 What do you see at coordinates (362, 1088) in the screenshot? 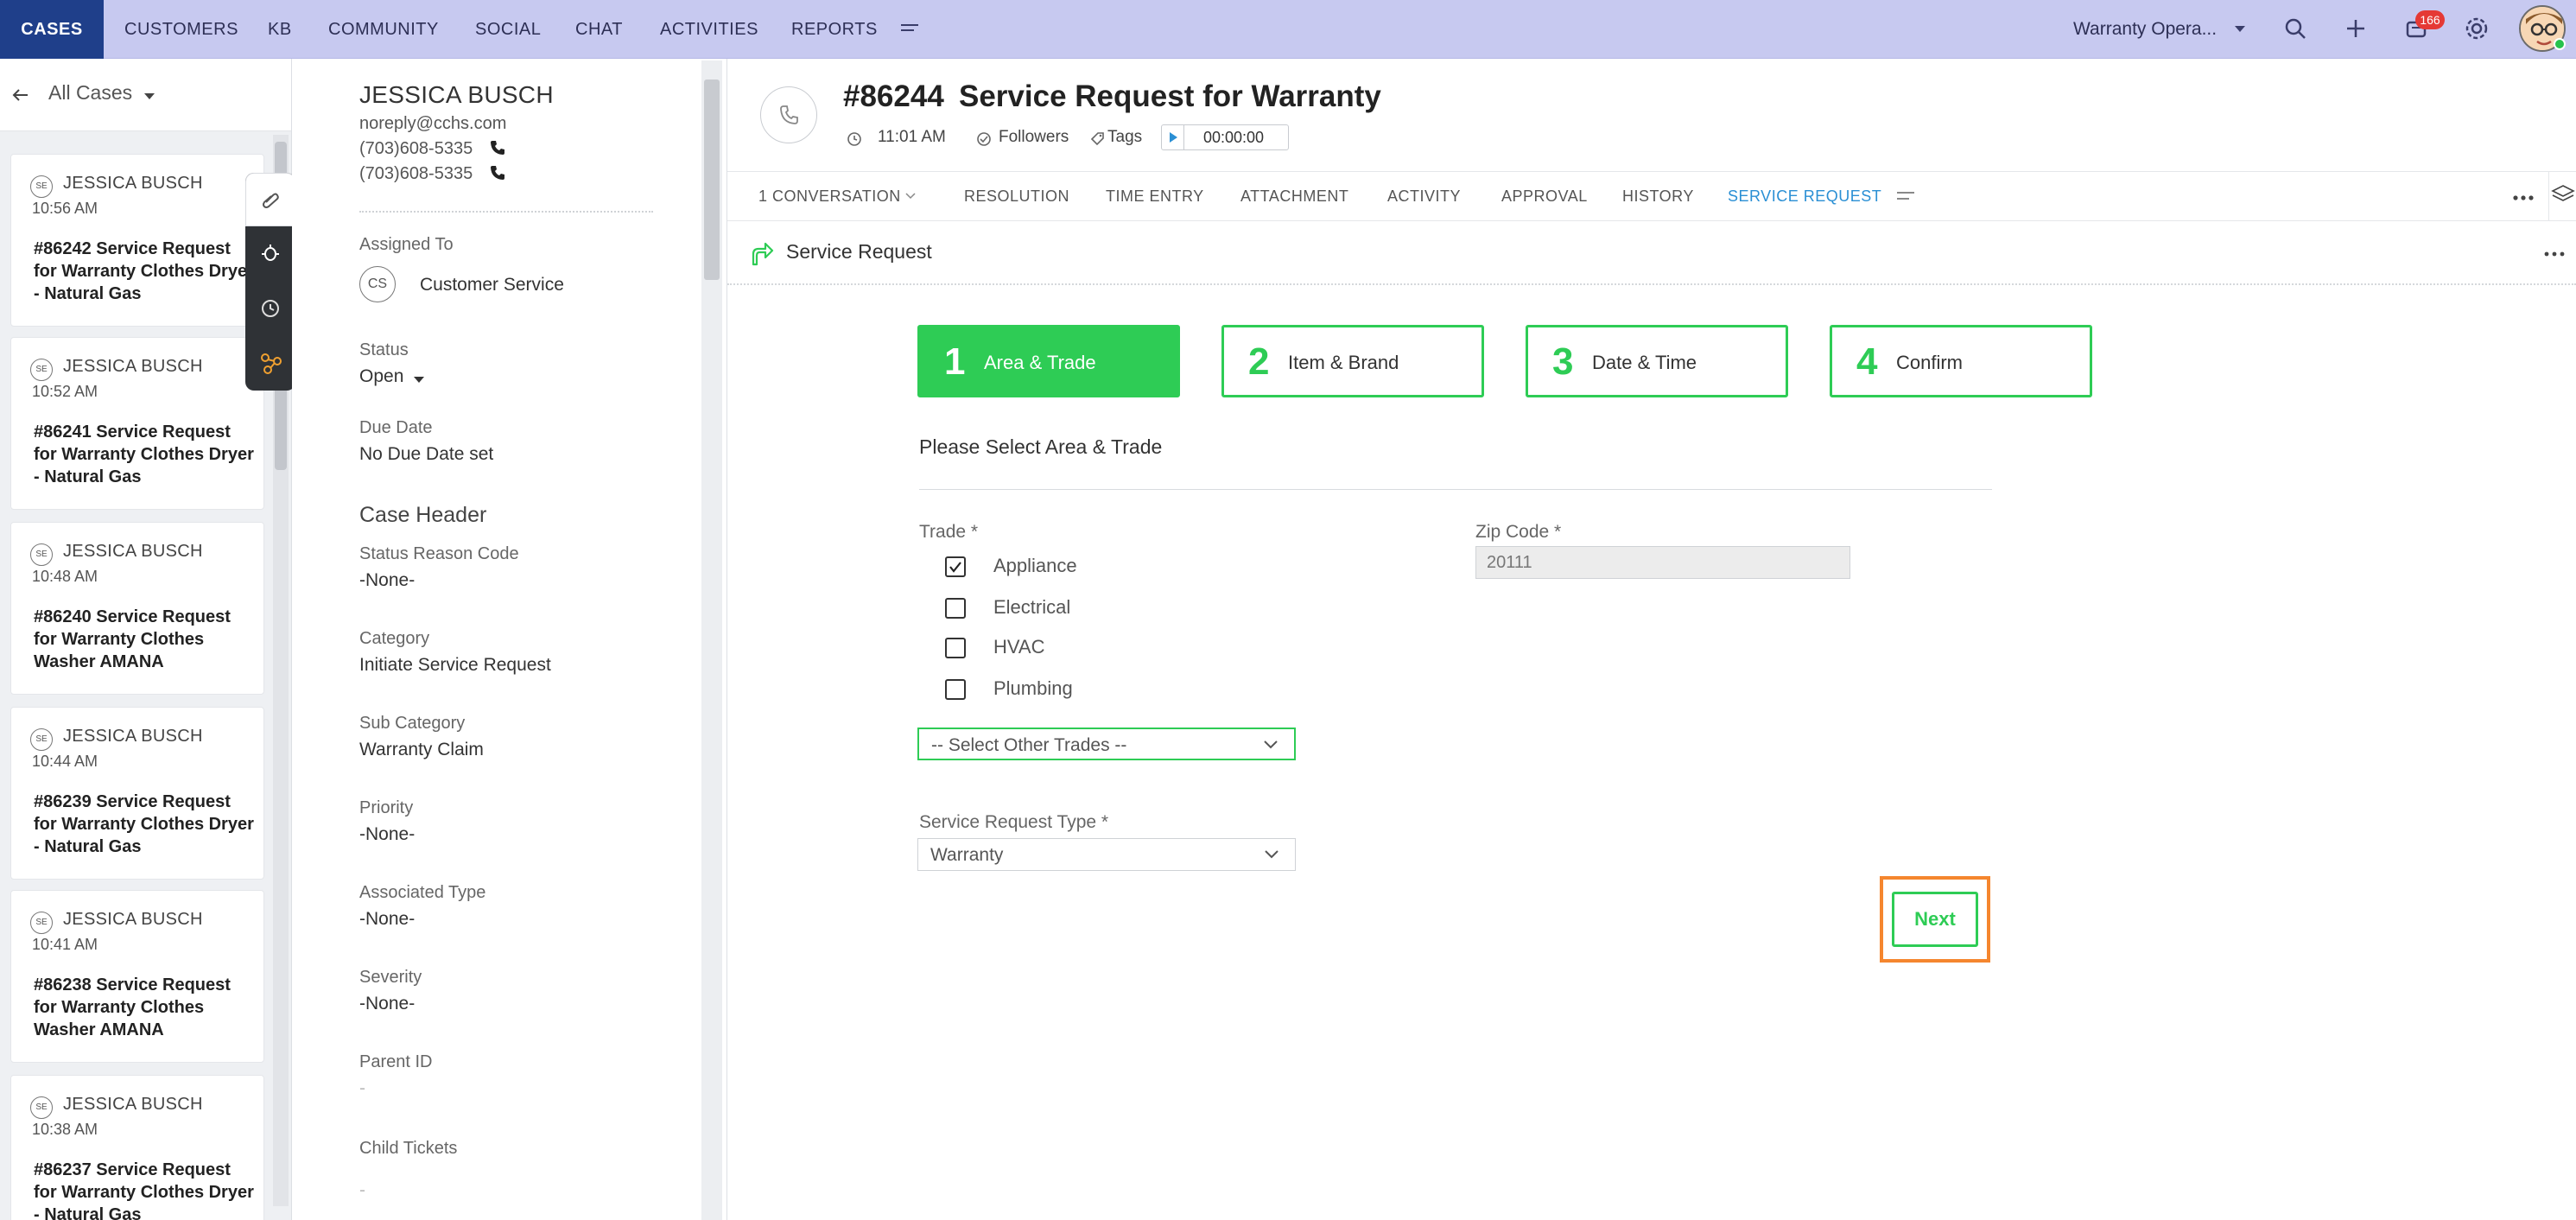
I see `parent-id-value: -` at bounding box center [362, 1088].